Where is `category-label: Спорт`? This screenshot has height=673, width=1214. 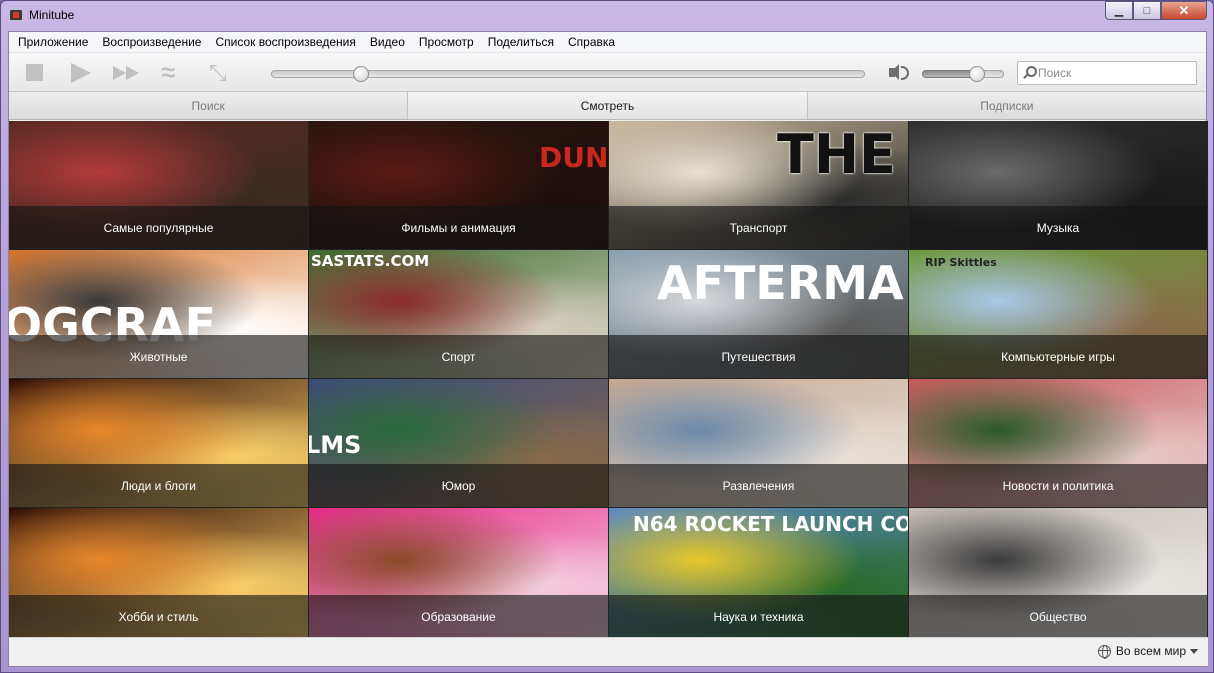
category-label: Спорт is located at coordinates (458, 356).